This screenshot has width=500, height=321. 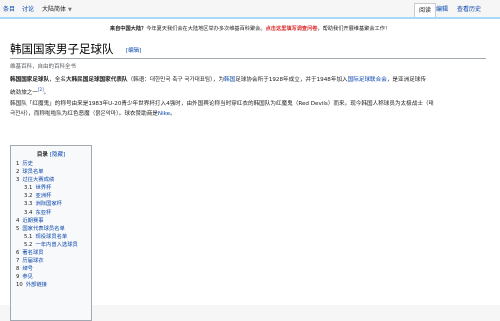 What do you see at coordinates (18, 228) in the screenshot?
I see `toc-item-number: 5` at bounding box center [18, 228].